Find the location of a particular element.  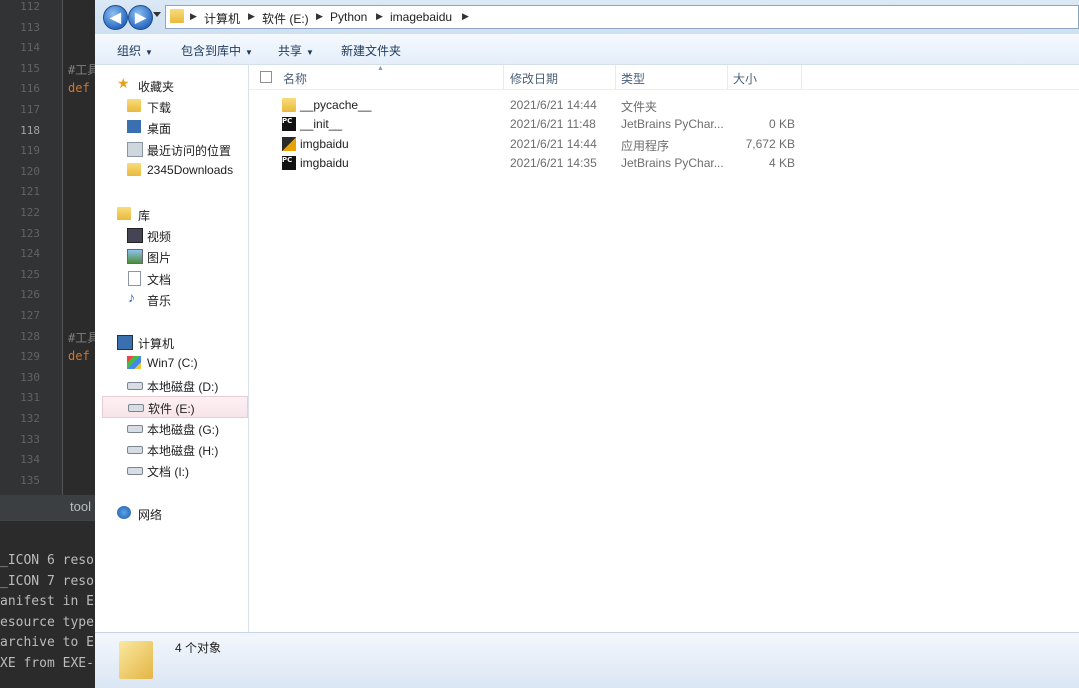

forward-button: ▶ is located at coordinates (140, 17).